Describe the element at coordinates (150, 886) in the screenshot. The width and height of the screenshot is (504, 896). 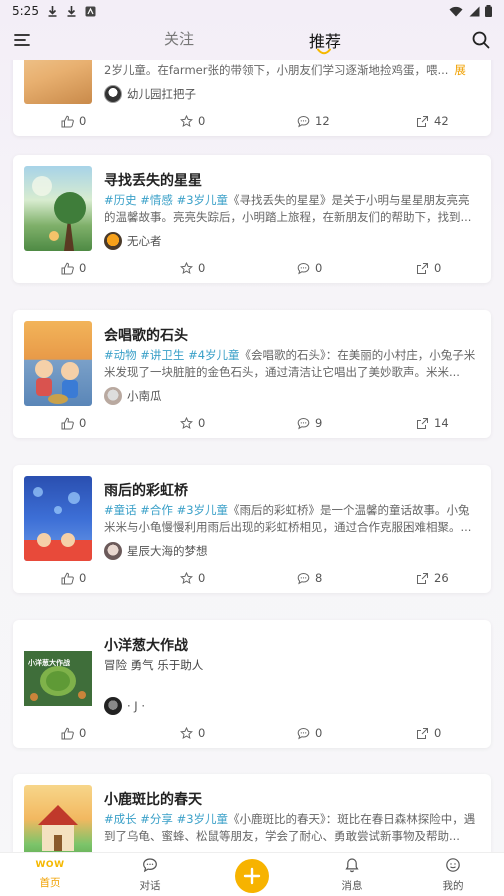
I see `nav-chat-label: 对话` at that location.